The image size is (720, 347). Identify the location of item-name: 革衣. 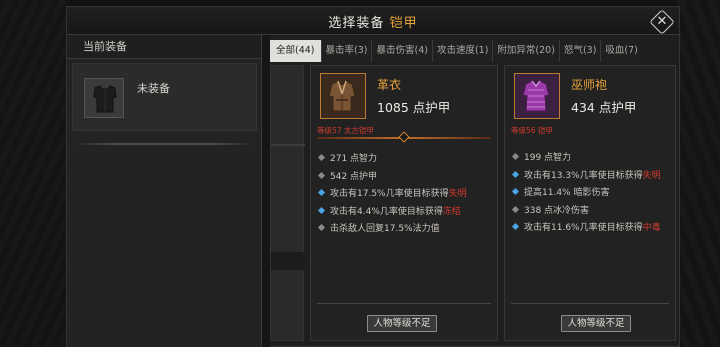
(389, 85).